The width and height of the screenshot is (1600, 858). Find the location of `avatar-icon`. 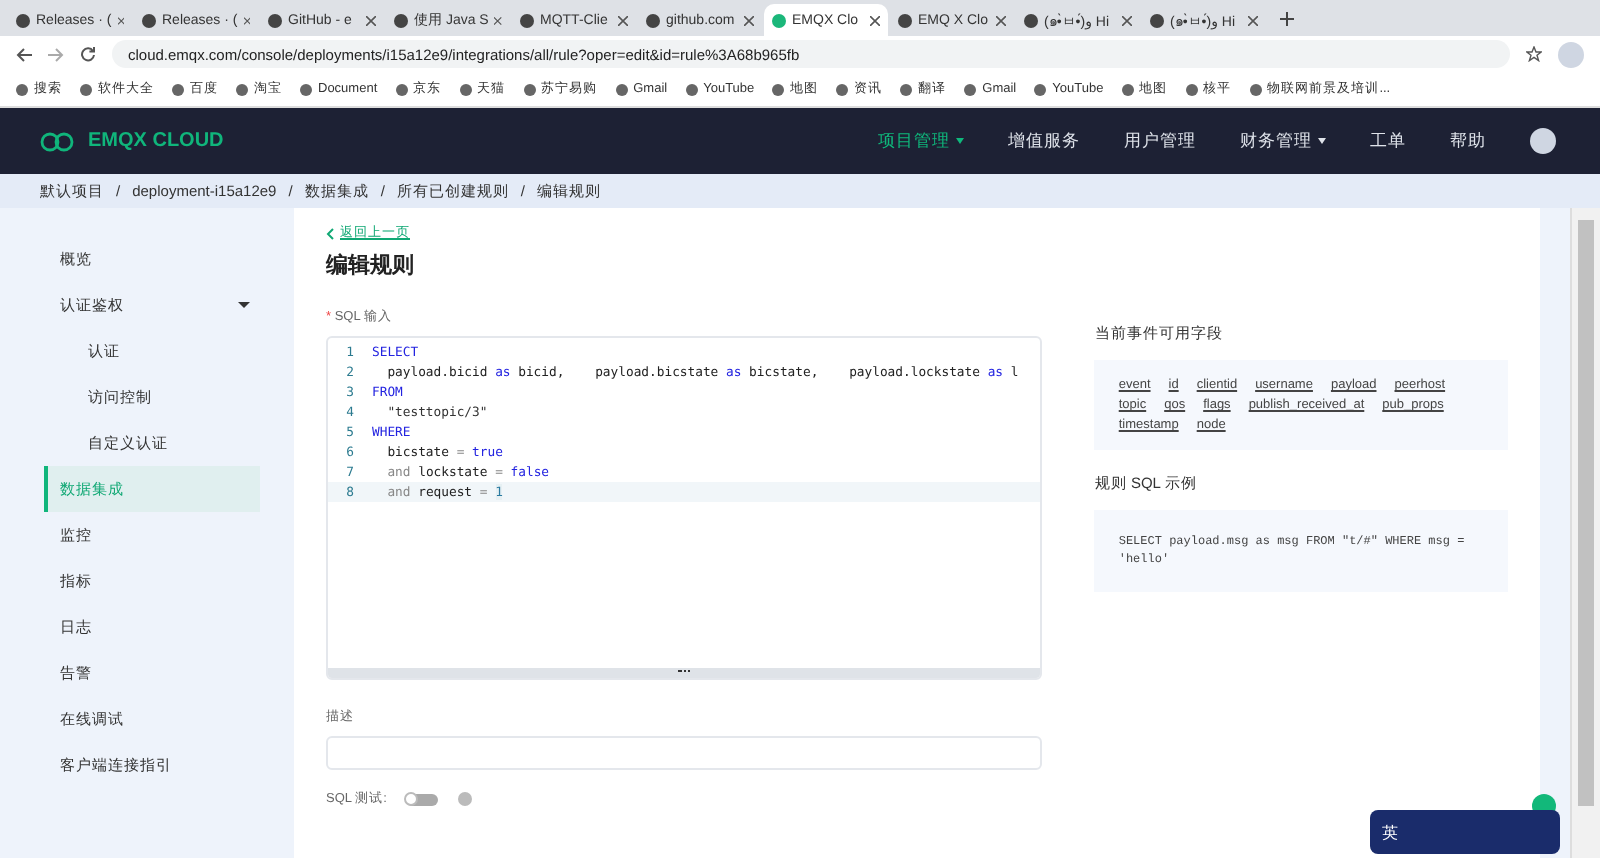

avatar-icon is located at coordinates (1543, 141).